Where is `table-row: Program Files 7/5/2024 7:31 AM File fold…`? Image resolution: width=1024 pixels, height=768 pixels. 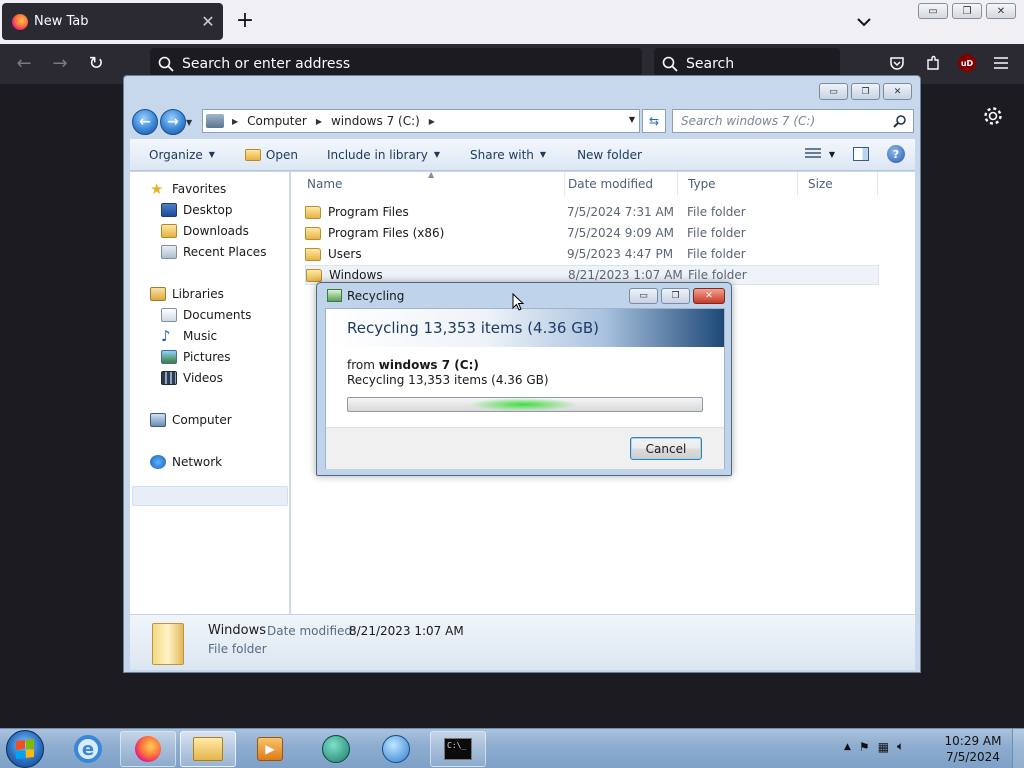 table-row: Program Files 7/5/2024 7:31 AM File fold… is located at coordinates (592, 212).